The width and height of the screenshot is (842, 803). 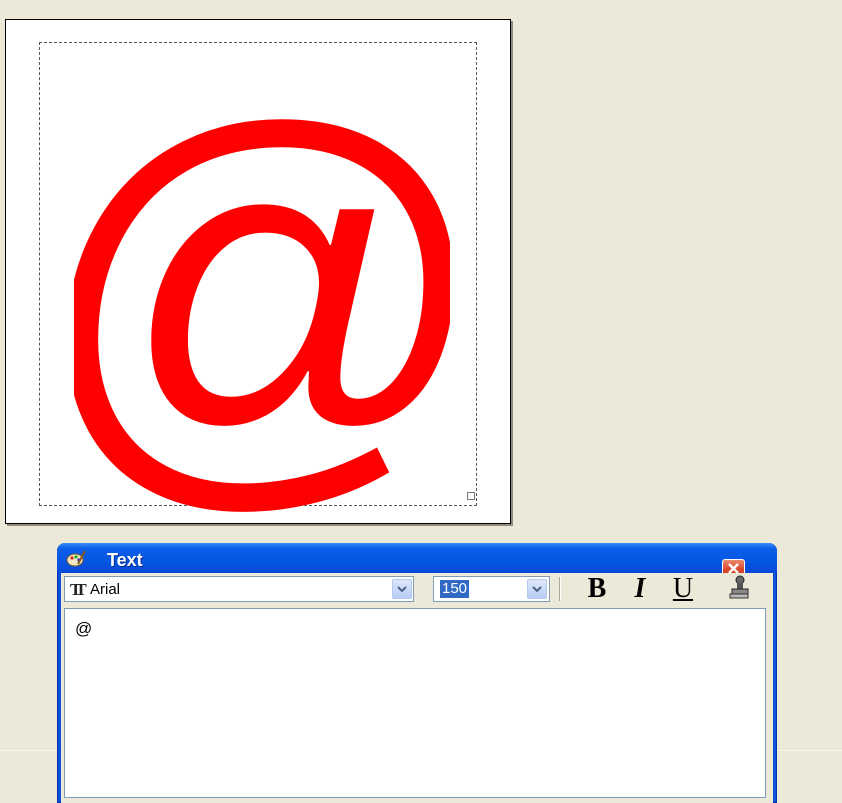 I want to click on italic-button: I, so click(x=640, y=588).